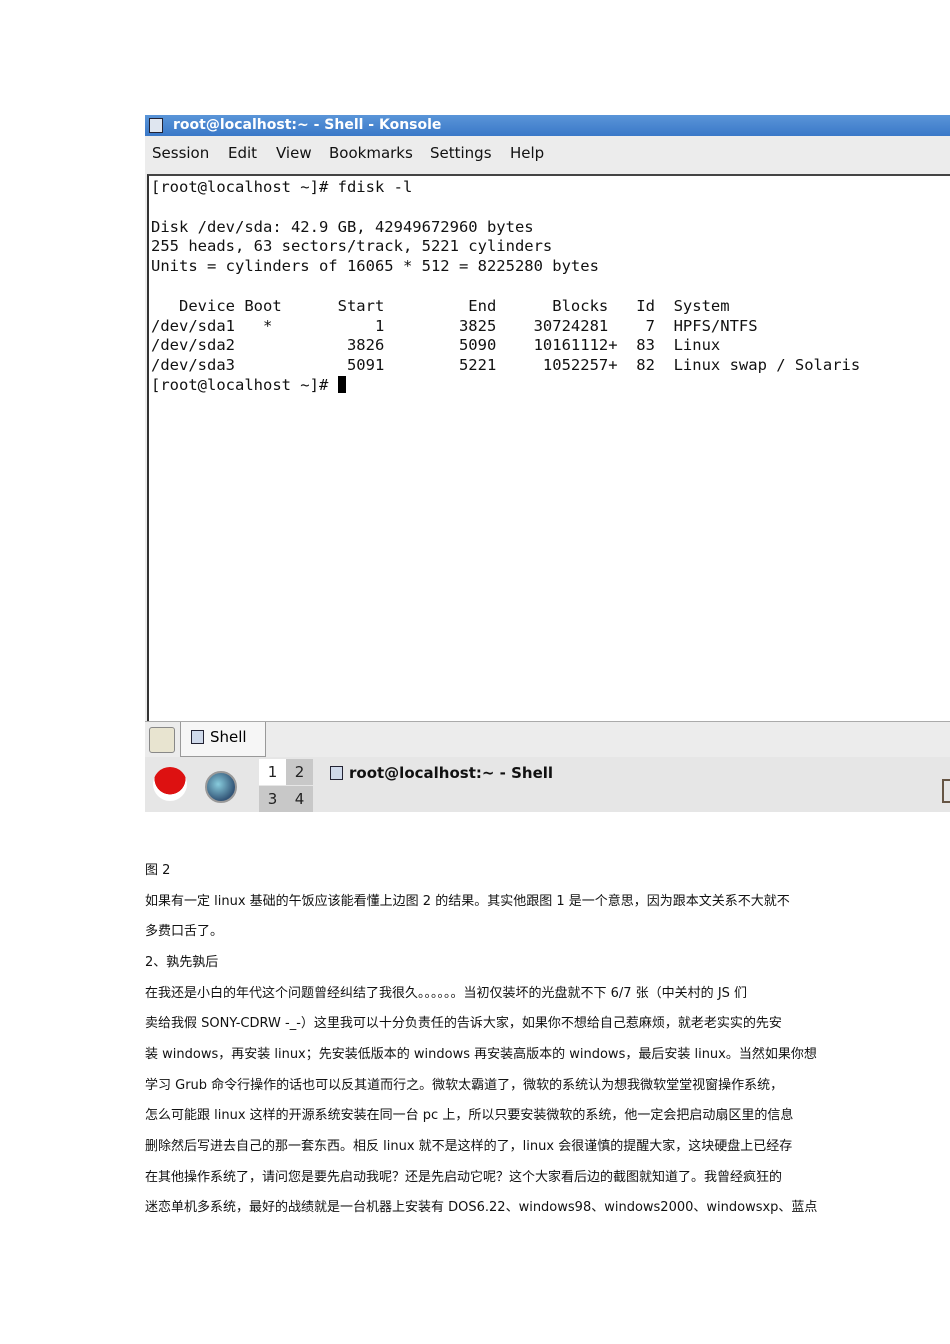  Describe the element at coordinates (454, 325) in the screenshot. I see `terminal-line: /dev/sda1 * 1 3825 30724281 7 HPFS/NTFS` at that location.